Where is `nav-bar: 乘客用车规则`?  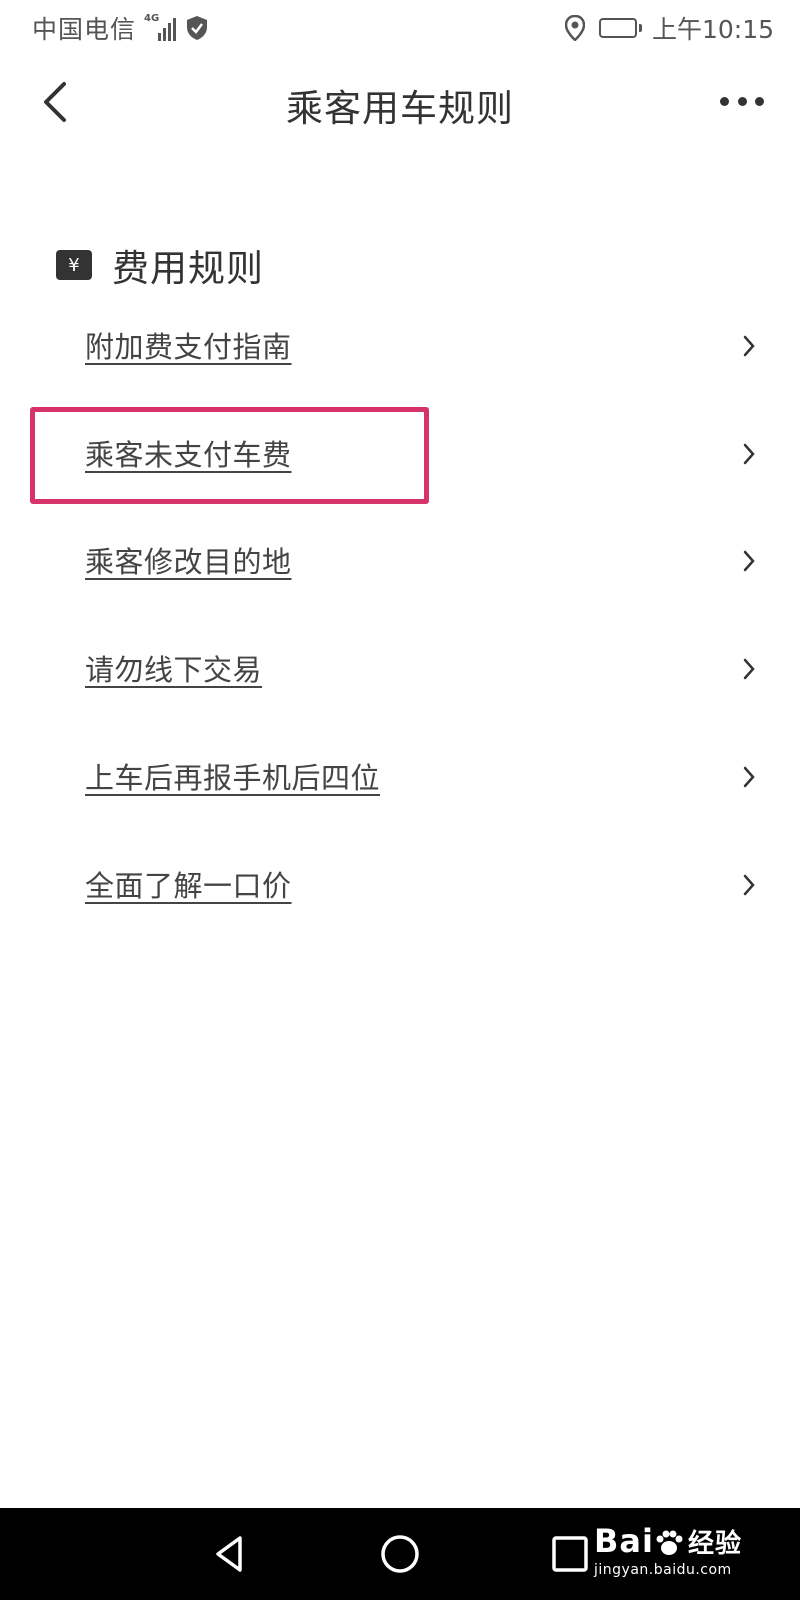 nav-bar: 乘客用车规则 is located at coordinates (400, 102).